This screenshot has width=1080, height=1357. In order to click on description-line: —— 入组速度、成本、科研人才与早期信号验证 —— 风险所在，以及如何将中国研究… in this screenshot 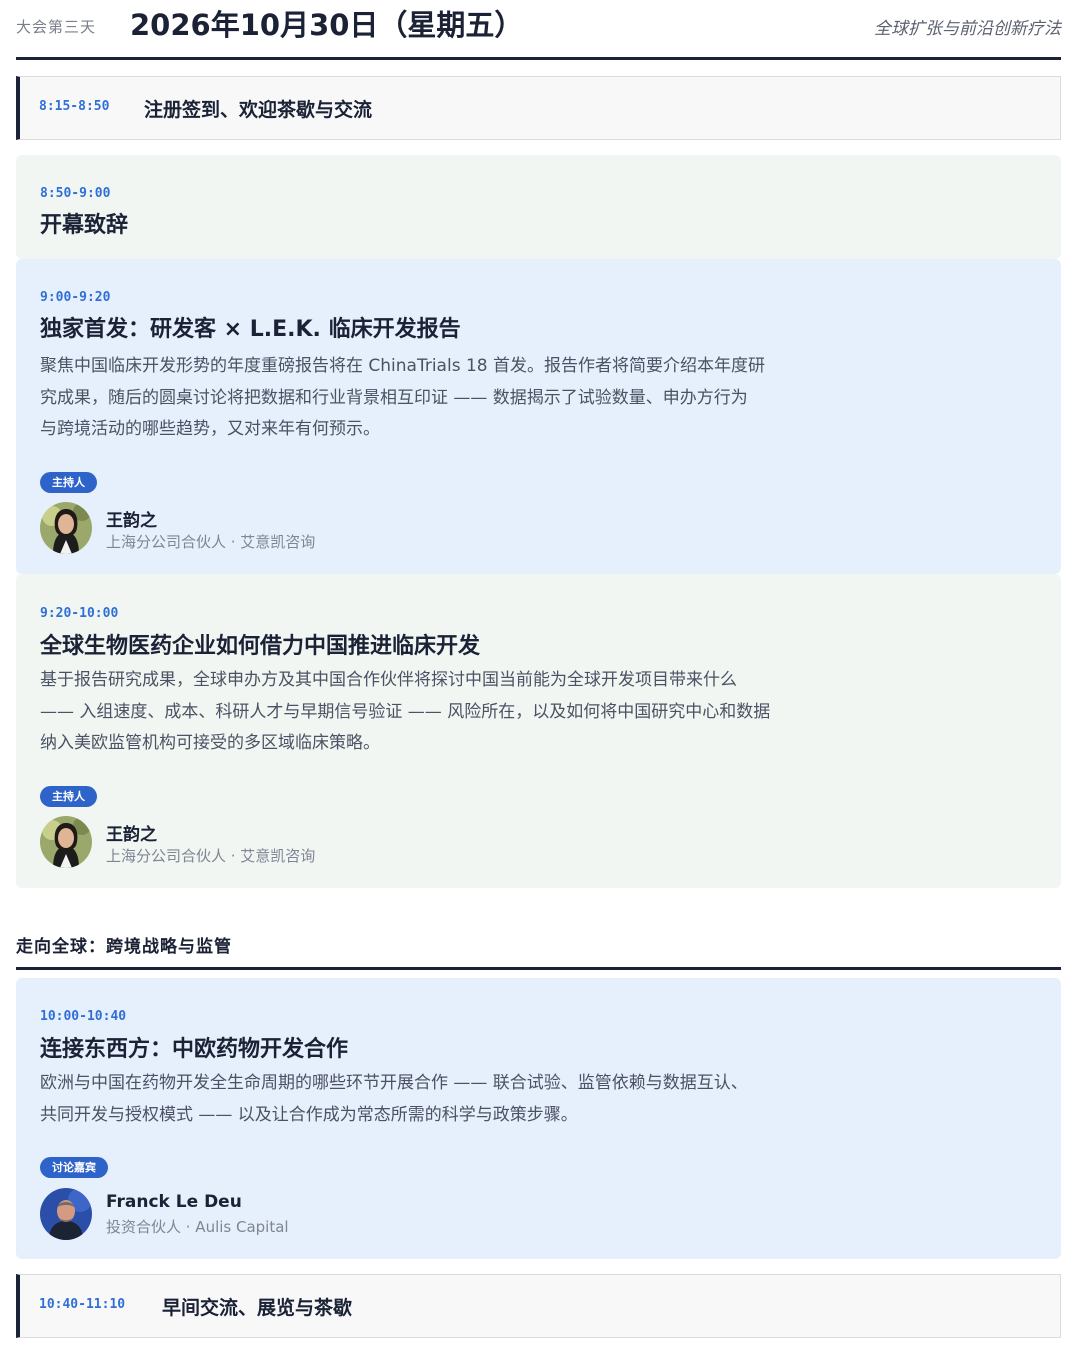, I will do `click(405, 711)`.